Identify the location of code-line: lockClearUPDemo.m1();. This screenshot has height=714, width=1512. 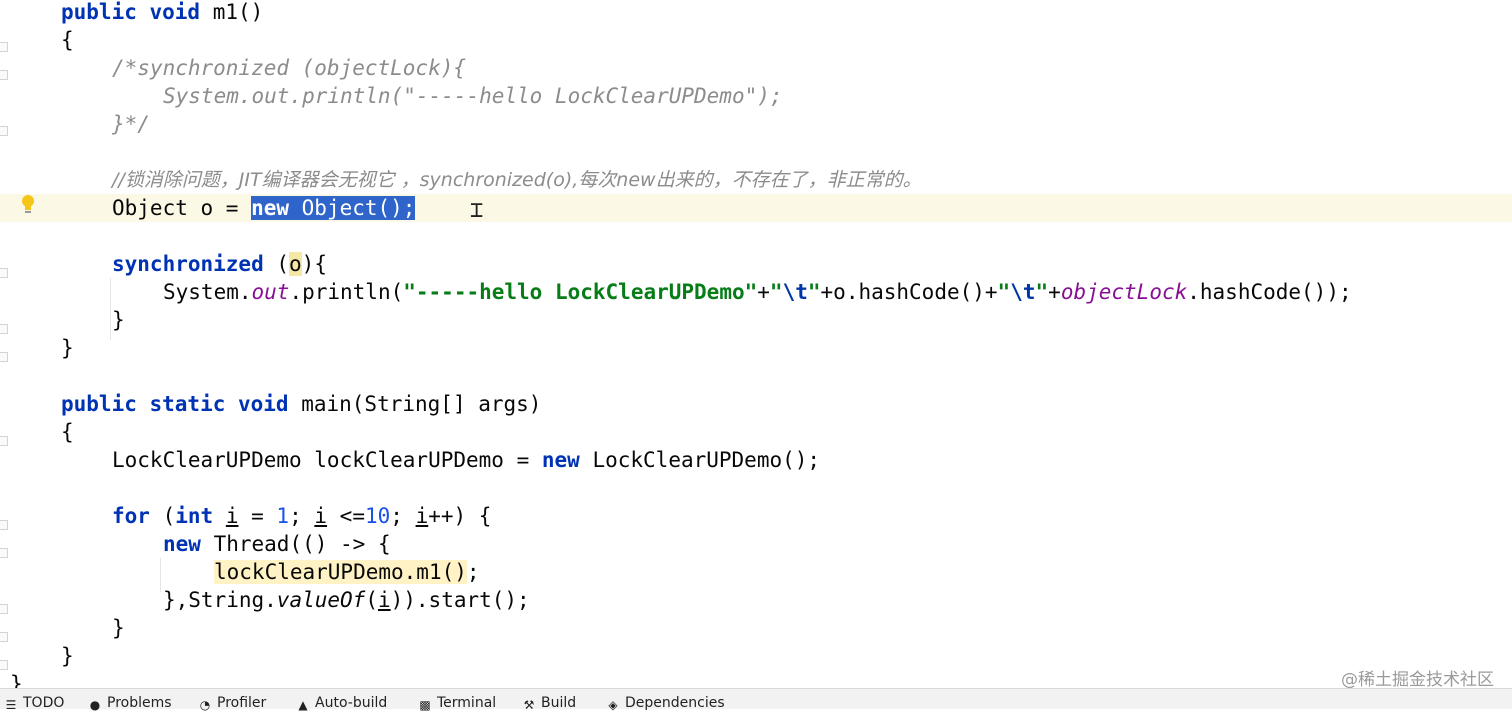
(756, 572).